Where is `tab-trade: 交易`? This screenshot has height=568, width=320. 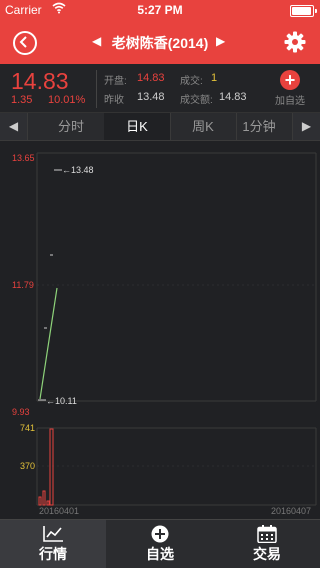
tab-trade: 交易 is located at coordinates (267, 544).